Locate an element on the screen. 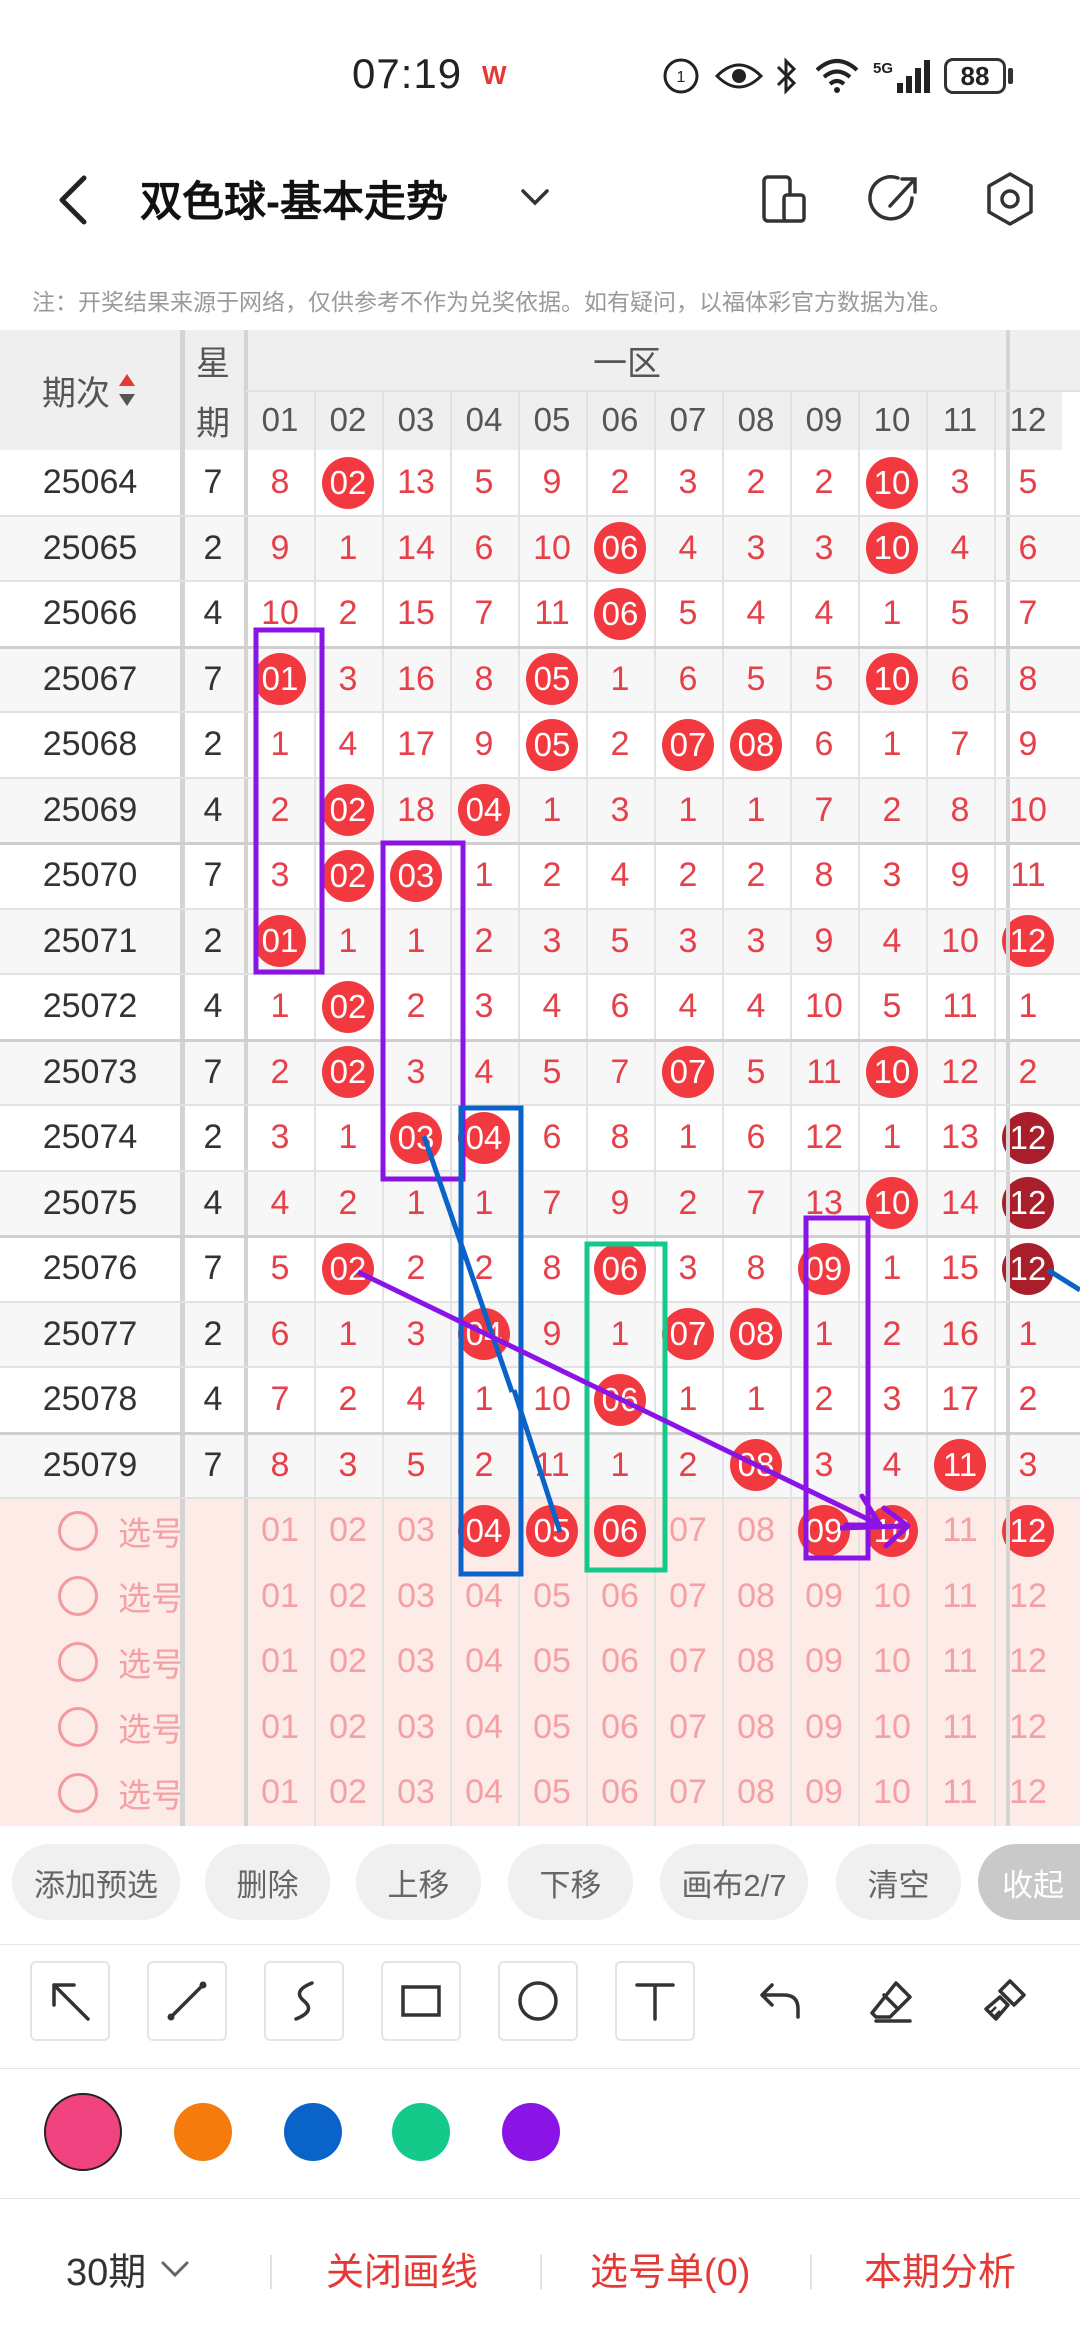  action-button: 收起 is located at coordinates (1029, 1882).